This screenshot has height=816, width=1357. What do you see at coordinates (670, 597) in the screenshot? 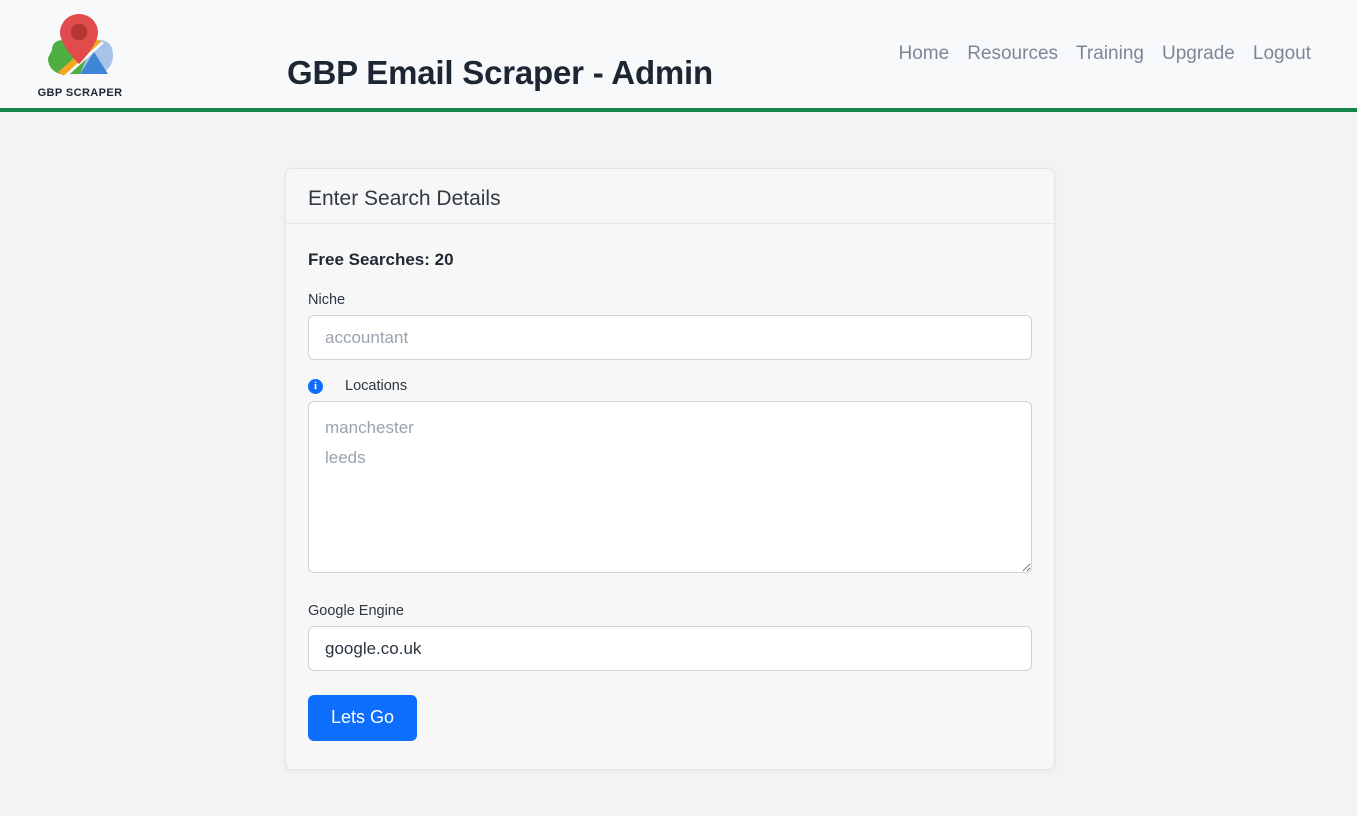
I see `field-spacer` at bounding box center [670, 597].